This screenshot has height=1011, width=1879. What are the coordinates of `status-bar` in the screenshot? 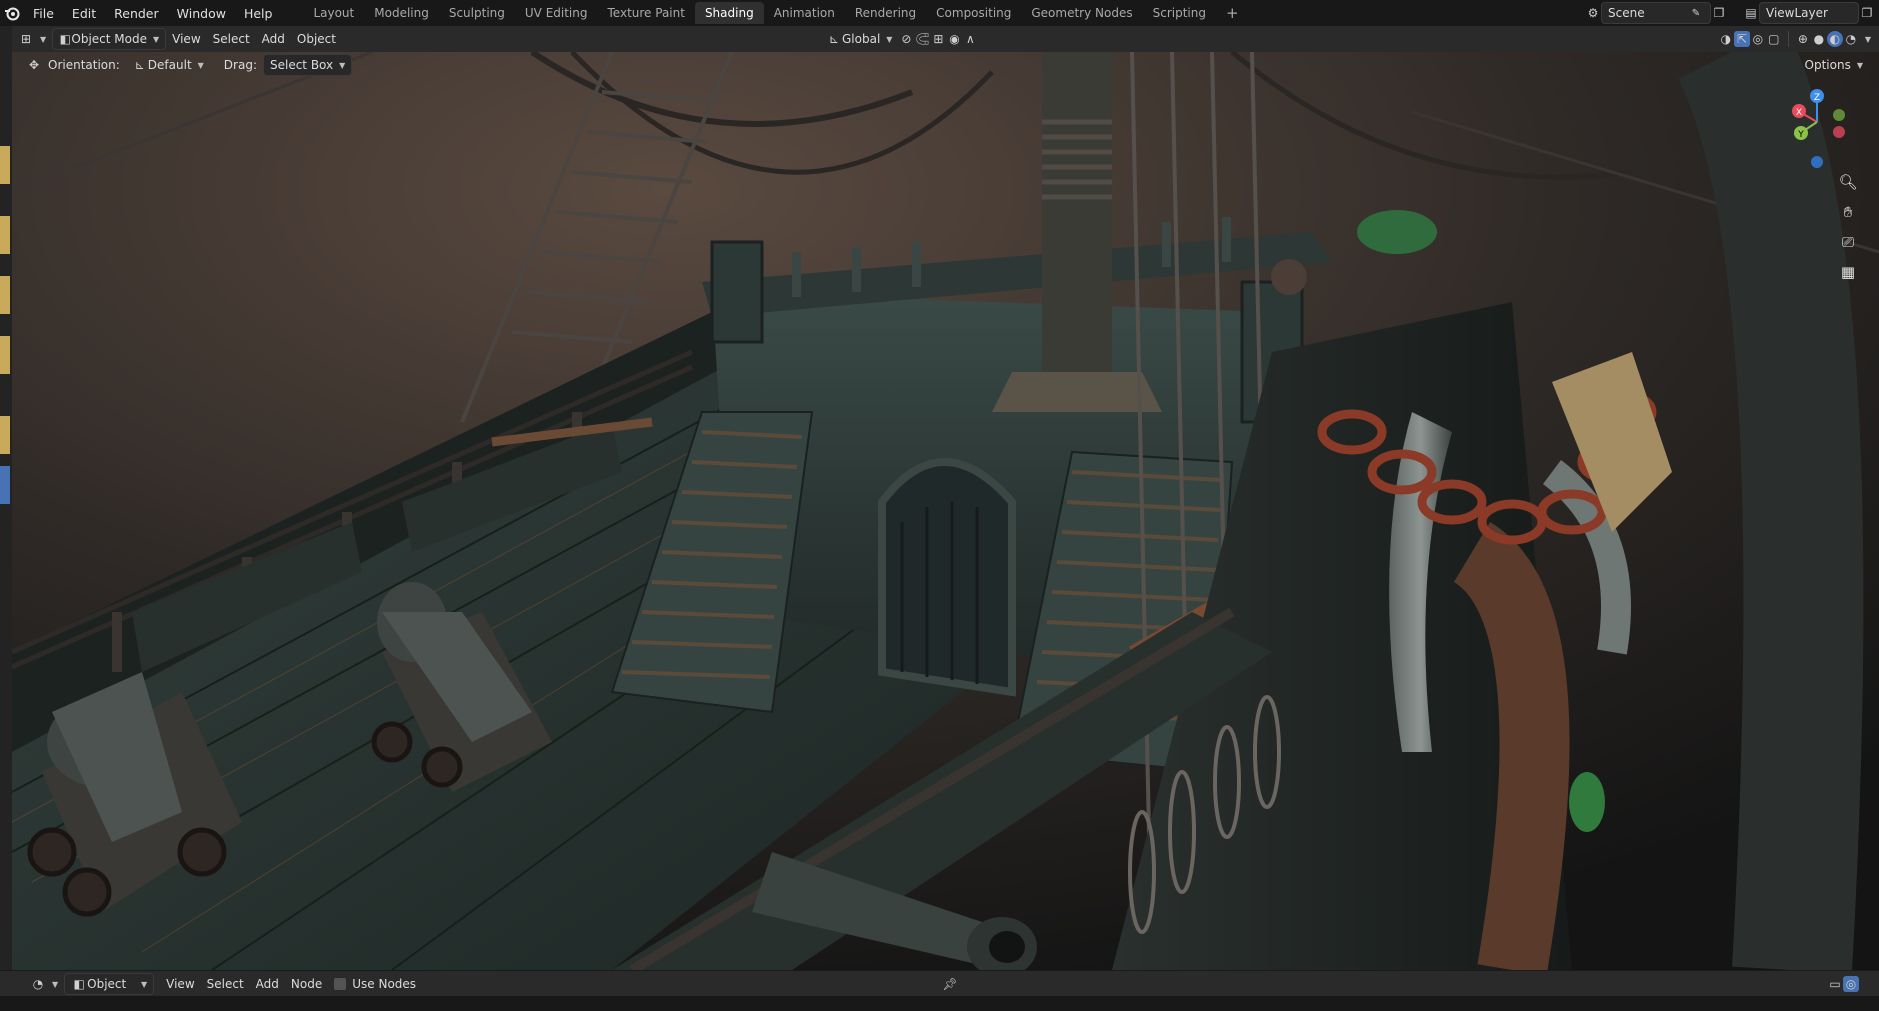 It's located at (939, 1003).